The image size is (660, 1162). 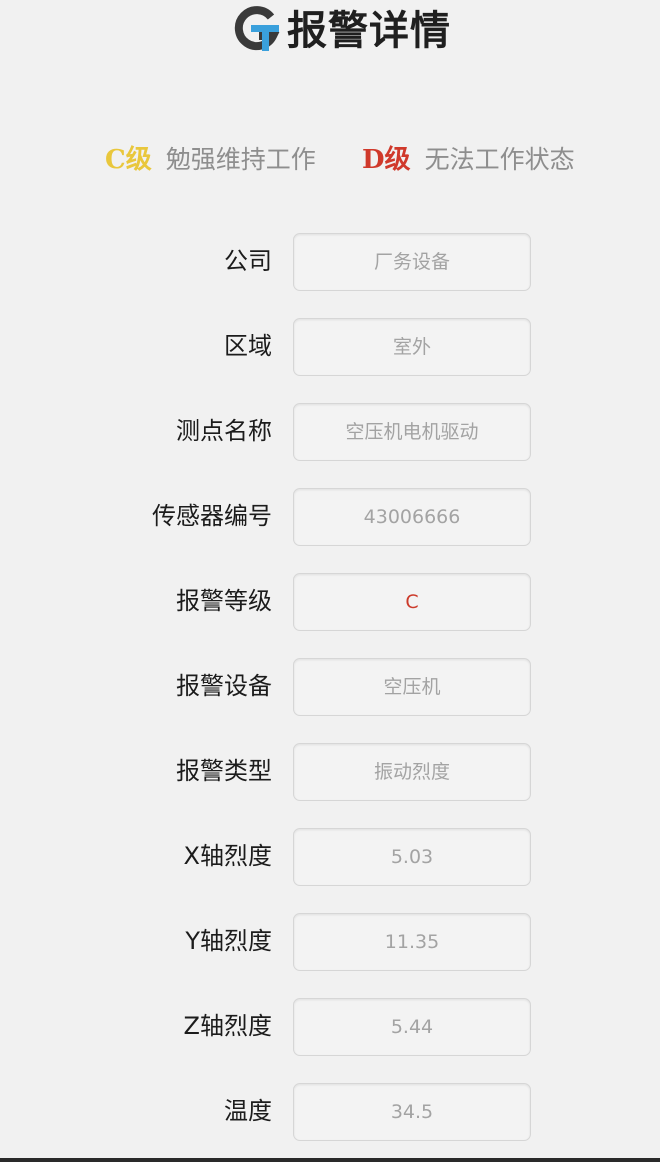 What do you see at coordinates (224, 686) in the screenshot?
I see `alarm-device-label: 报警设备` at bounding box center [224, 686].